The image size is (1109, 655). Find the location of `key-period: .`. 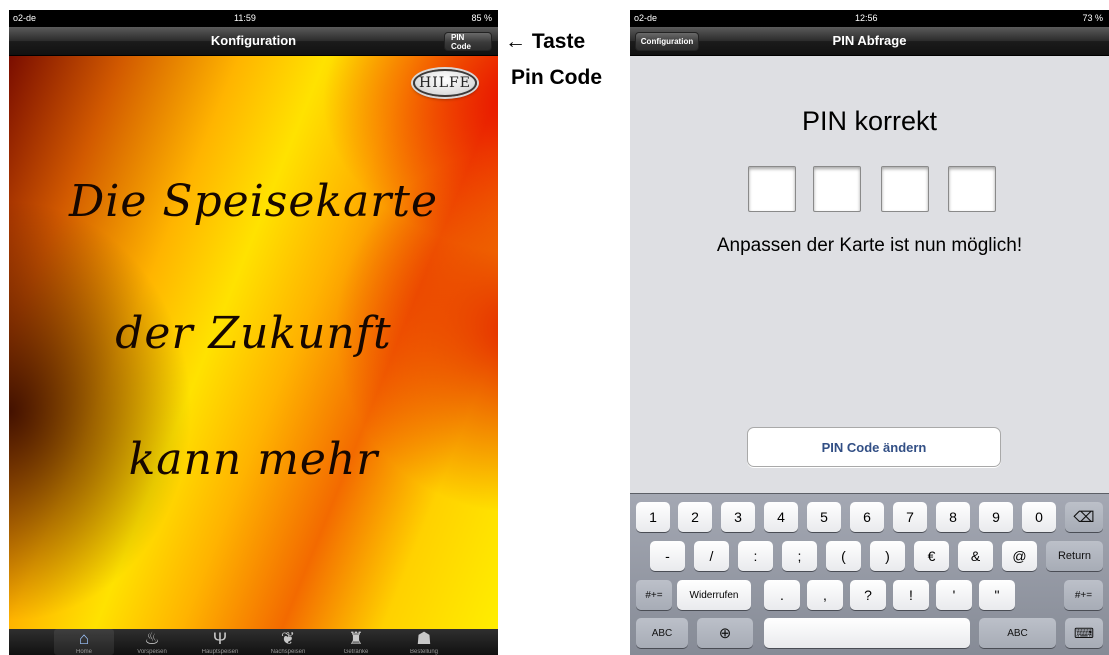

key-period: . is located at coordinates (782, 595).